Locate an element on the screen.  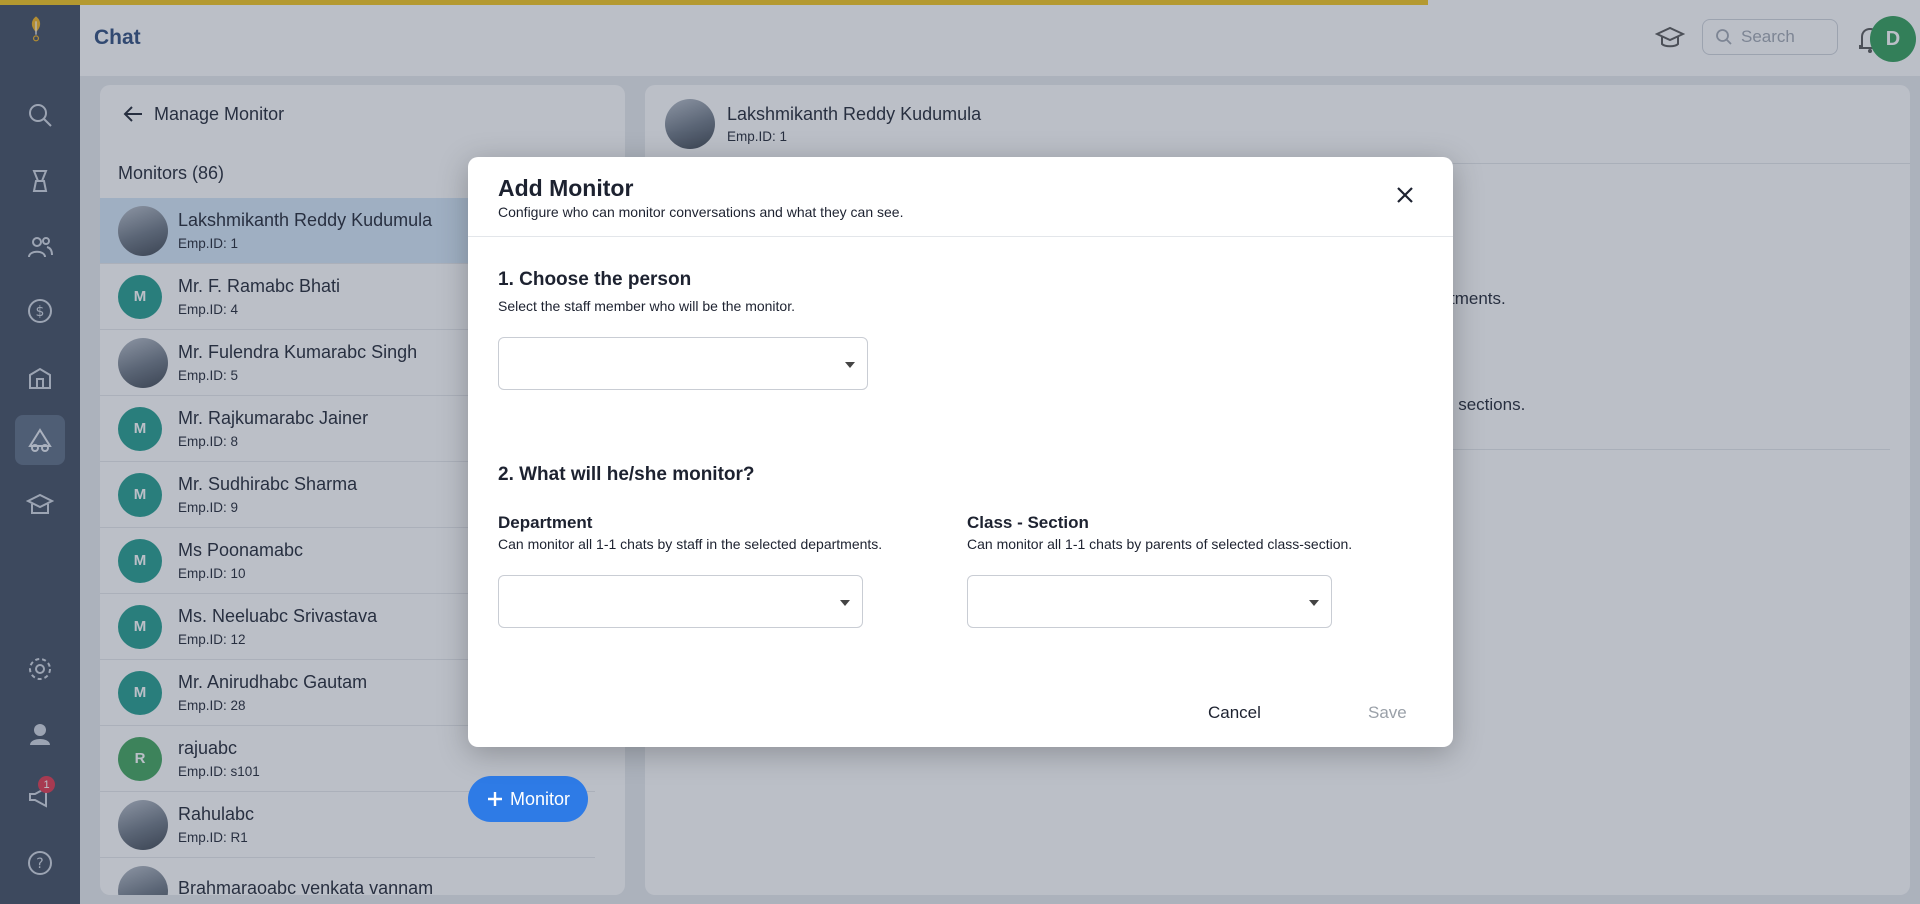
department-select is located at coordinates (680, 601).